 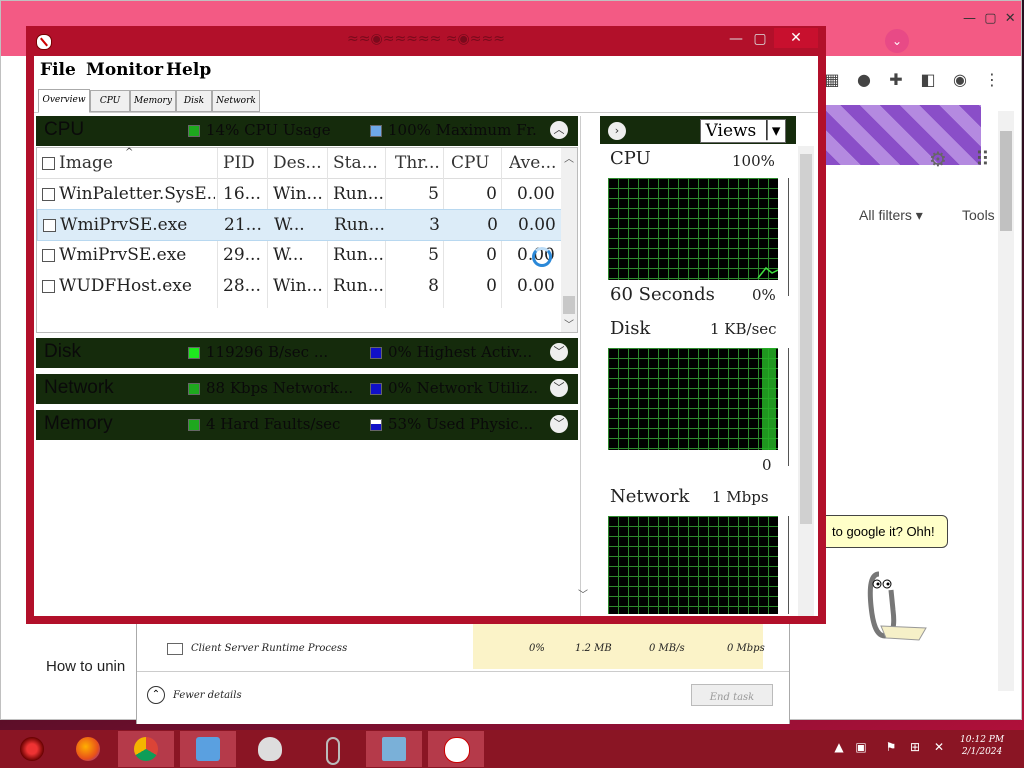 What do you see at coordinates (787, 407) in the screenshot?
I see `graph-bracket` at bounding box center [787, 407].